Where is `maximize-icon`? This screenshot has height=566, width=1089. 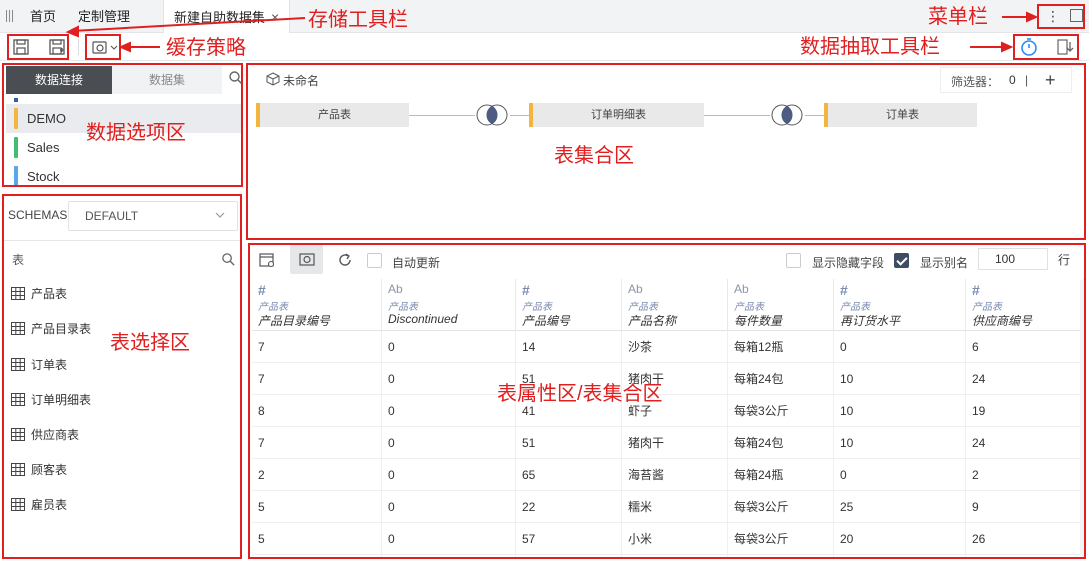 maximize-icon is located at coordinates (1076, 15).